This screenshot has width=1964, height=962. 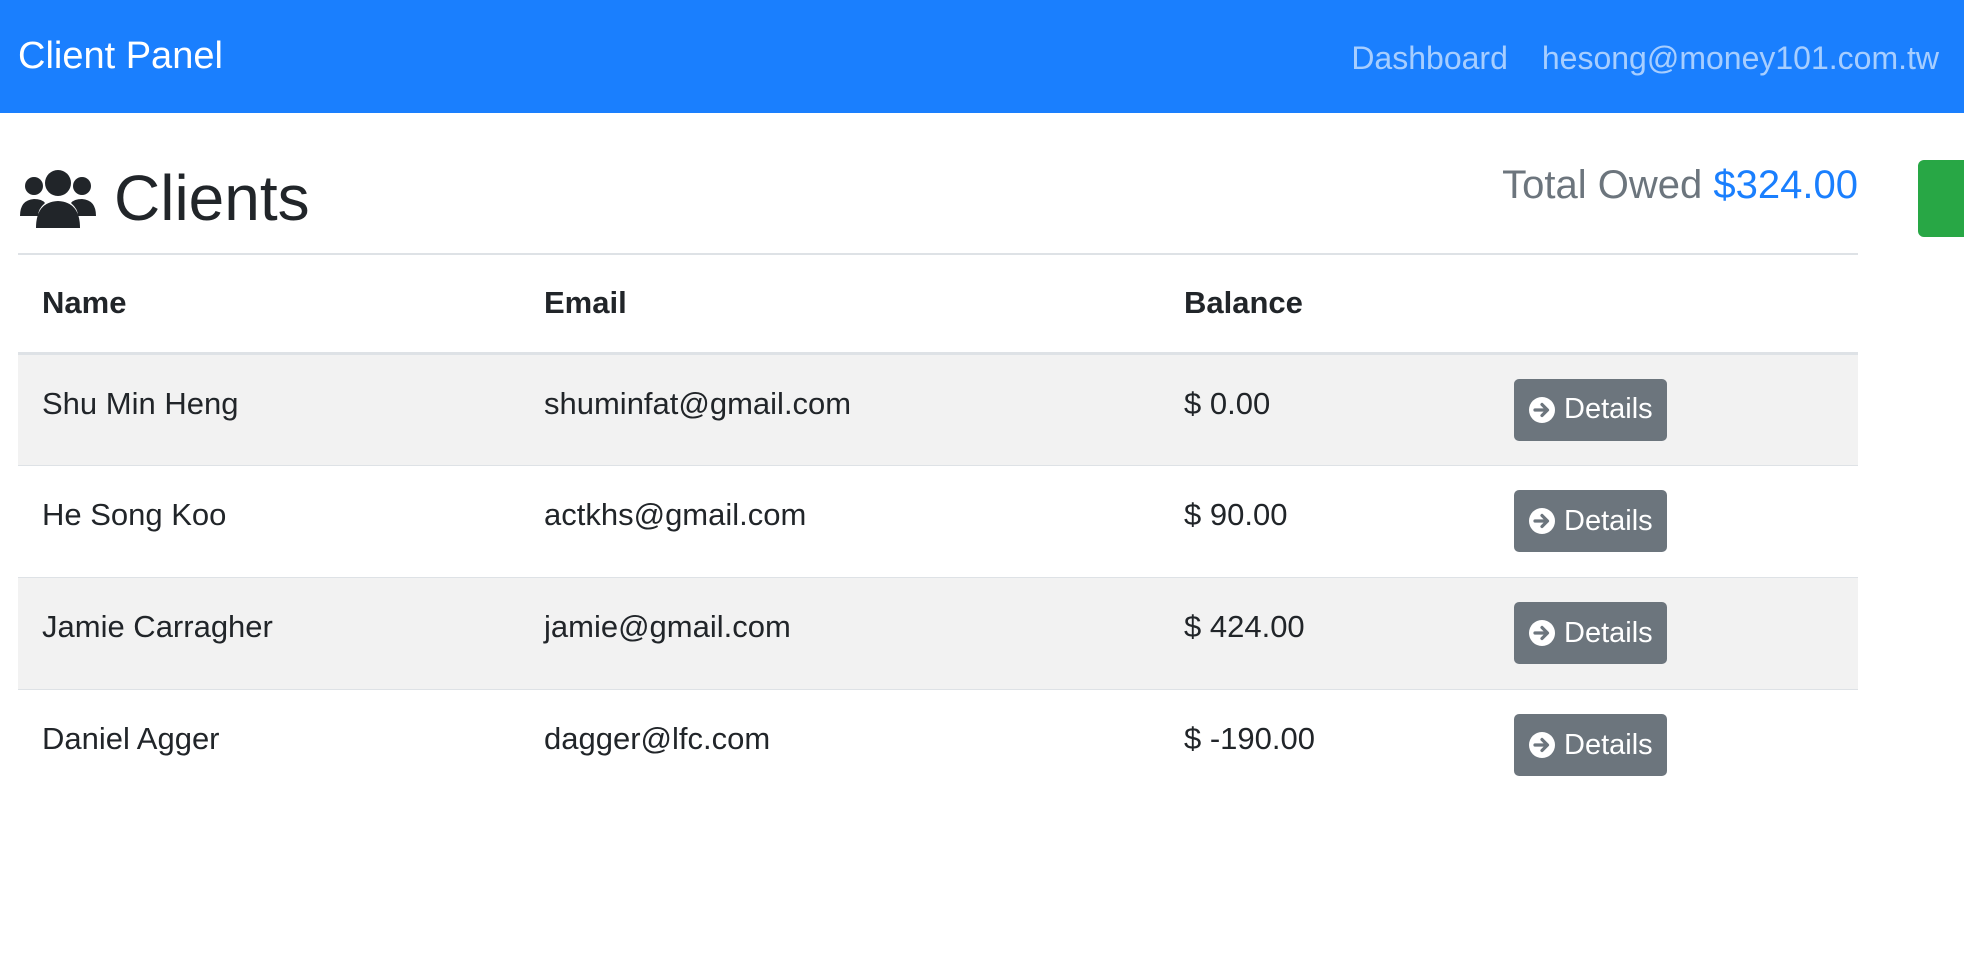 What do you see at coordinates (1674, 305) in the screenshot?
I see `column-header-action` at bounding box center [1674, 305].